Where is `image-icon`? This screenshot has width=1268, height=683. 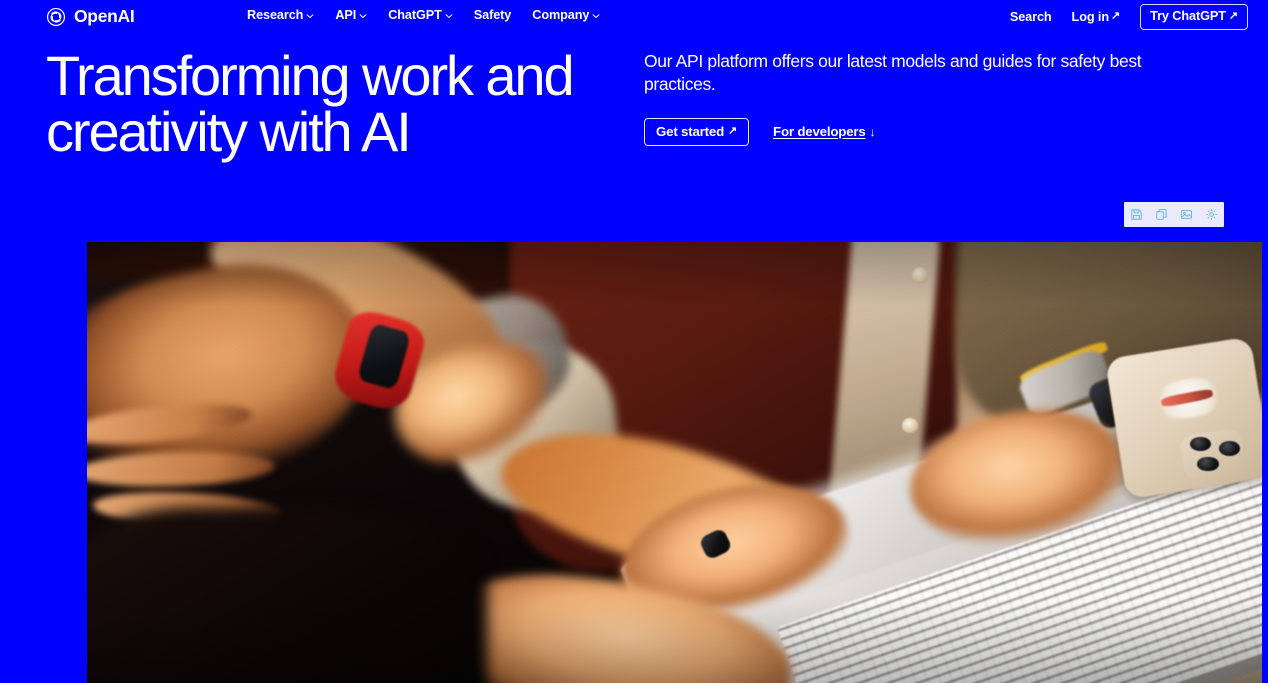 image-icon is located at coordinates (1186, 214).